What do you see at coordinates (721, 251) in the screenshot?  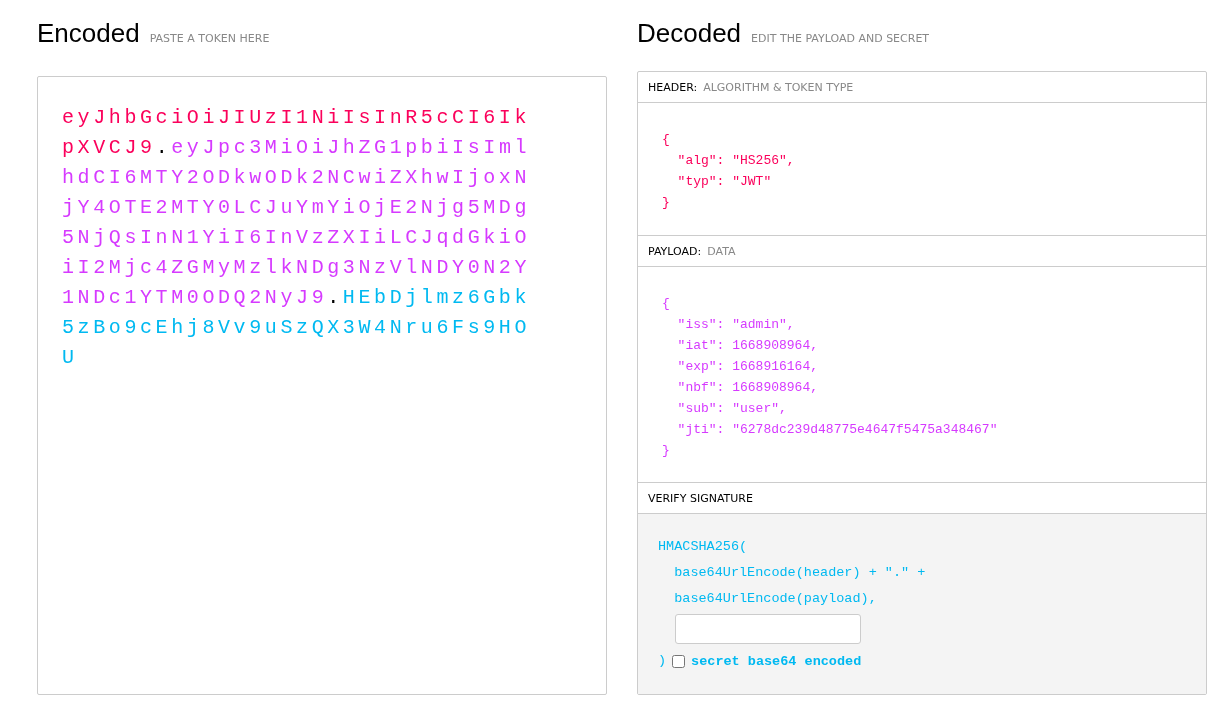 I see `section-sublabel: DATA` at bounding box center [721, 251].